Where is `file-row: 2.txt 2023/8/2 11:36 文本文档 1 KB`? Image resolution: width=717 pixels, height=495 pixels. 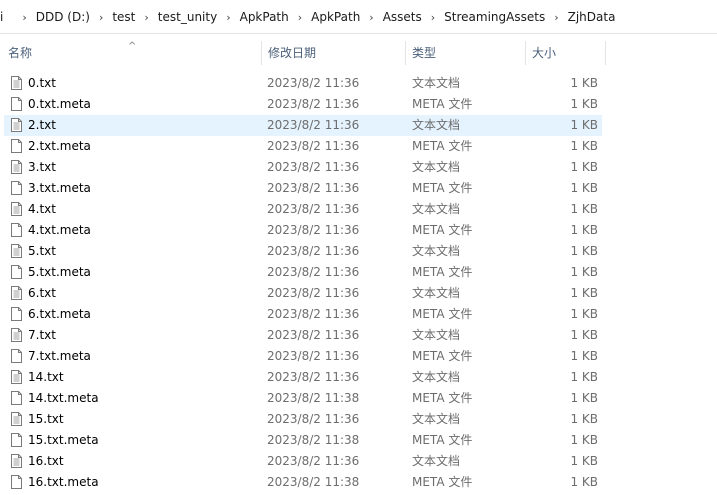
file-row: 2.txt 2023/8/2 11:36 文本文档 1 KB is located at coordinates (303, 125).